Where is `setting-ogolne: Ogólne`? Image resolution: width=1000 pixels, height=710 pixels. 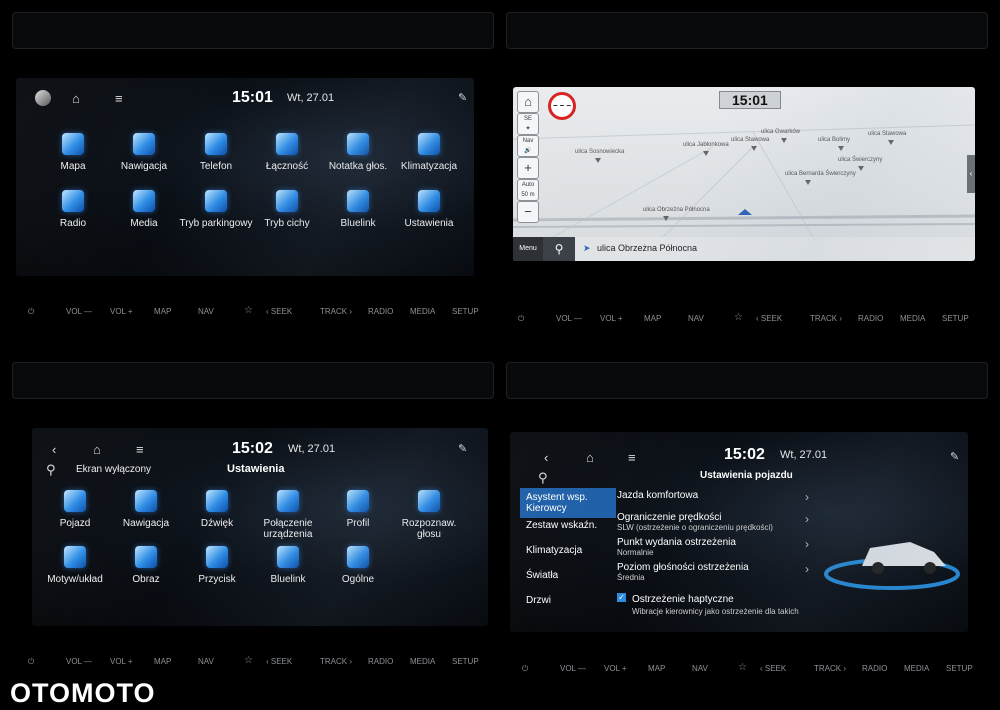 setting-ogolne: Ogólne is located at coordinates (358, 565).